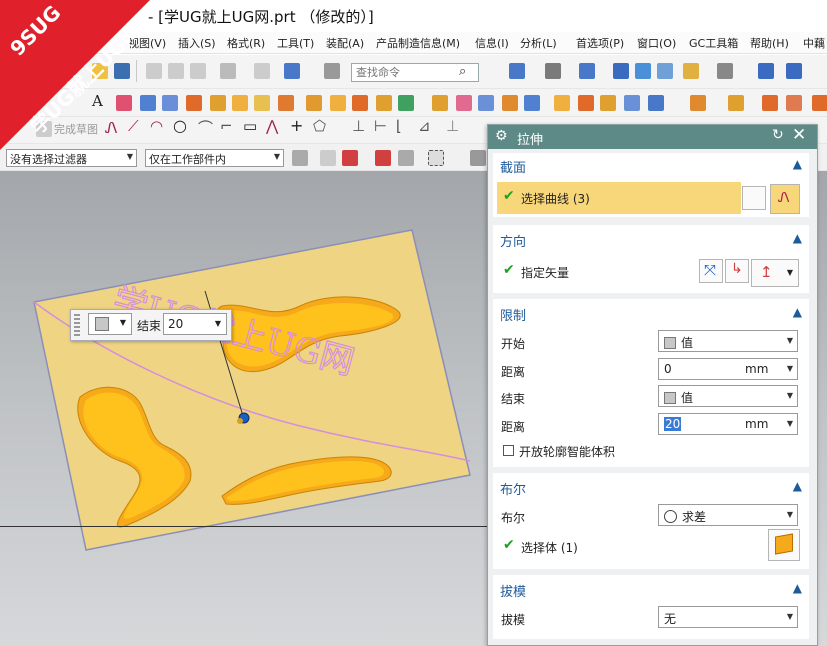 The width and height of the screenshot is (827, 646). Describe the element at coordinates (345, 43) in the screenshot. I see `menu-assembly: 装配(A)` at that location.